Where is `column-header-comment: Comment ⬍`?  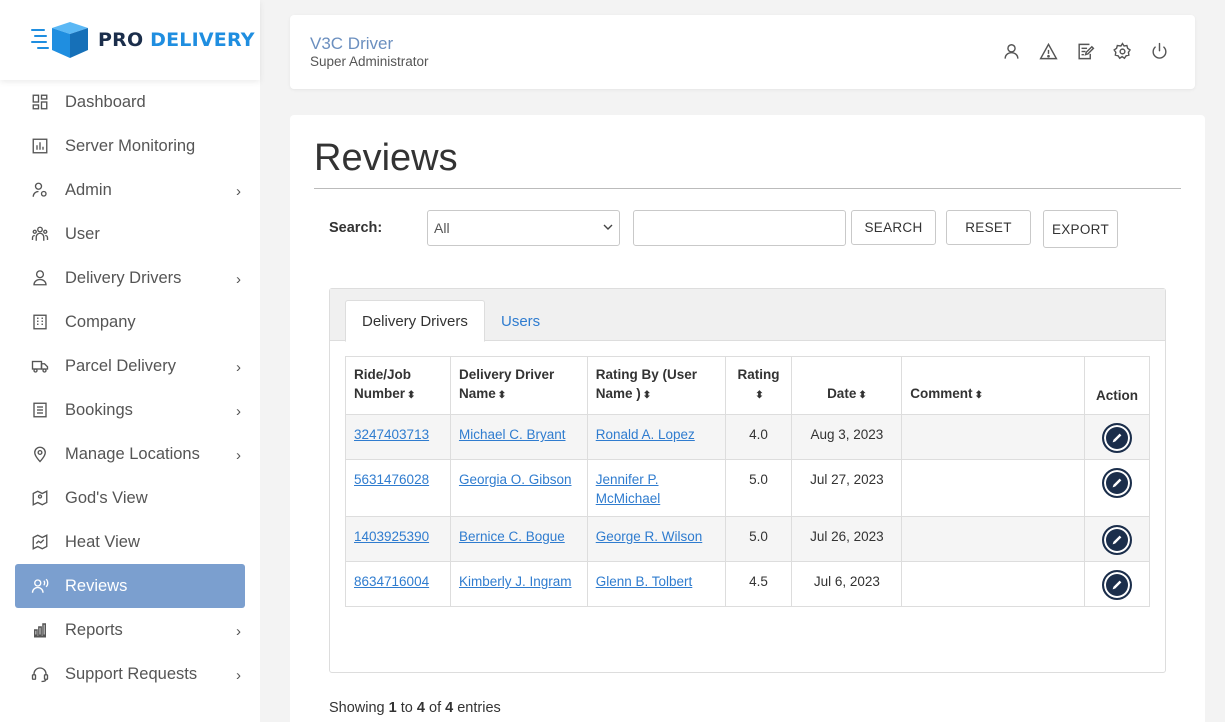
column-header-comment: Comment ⬍ is located at coordinates (993, 385).